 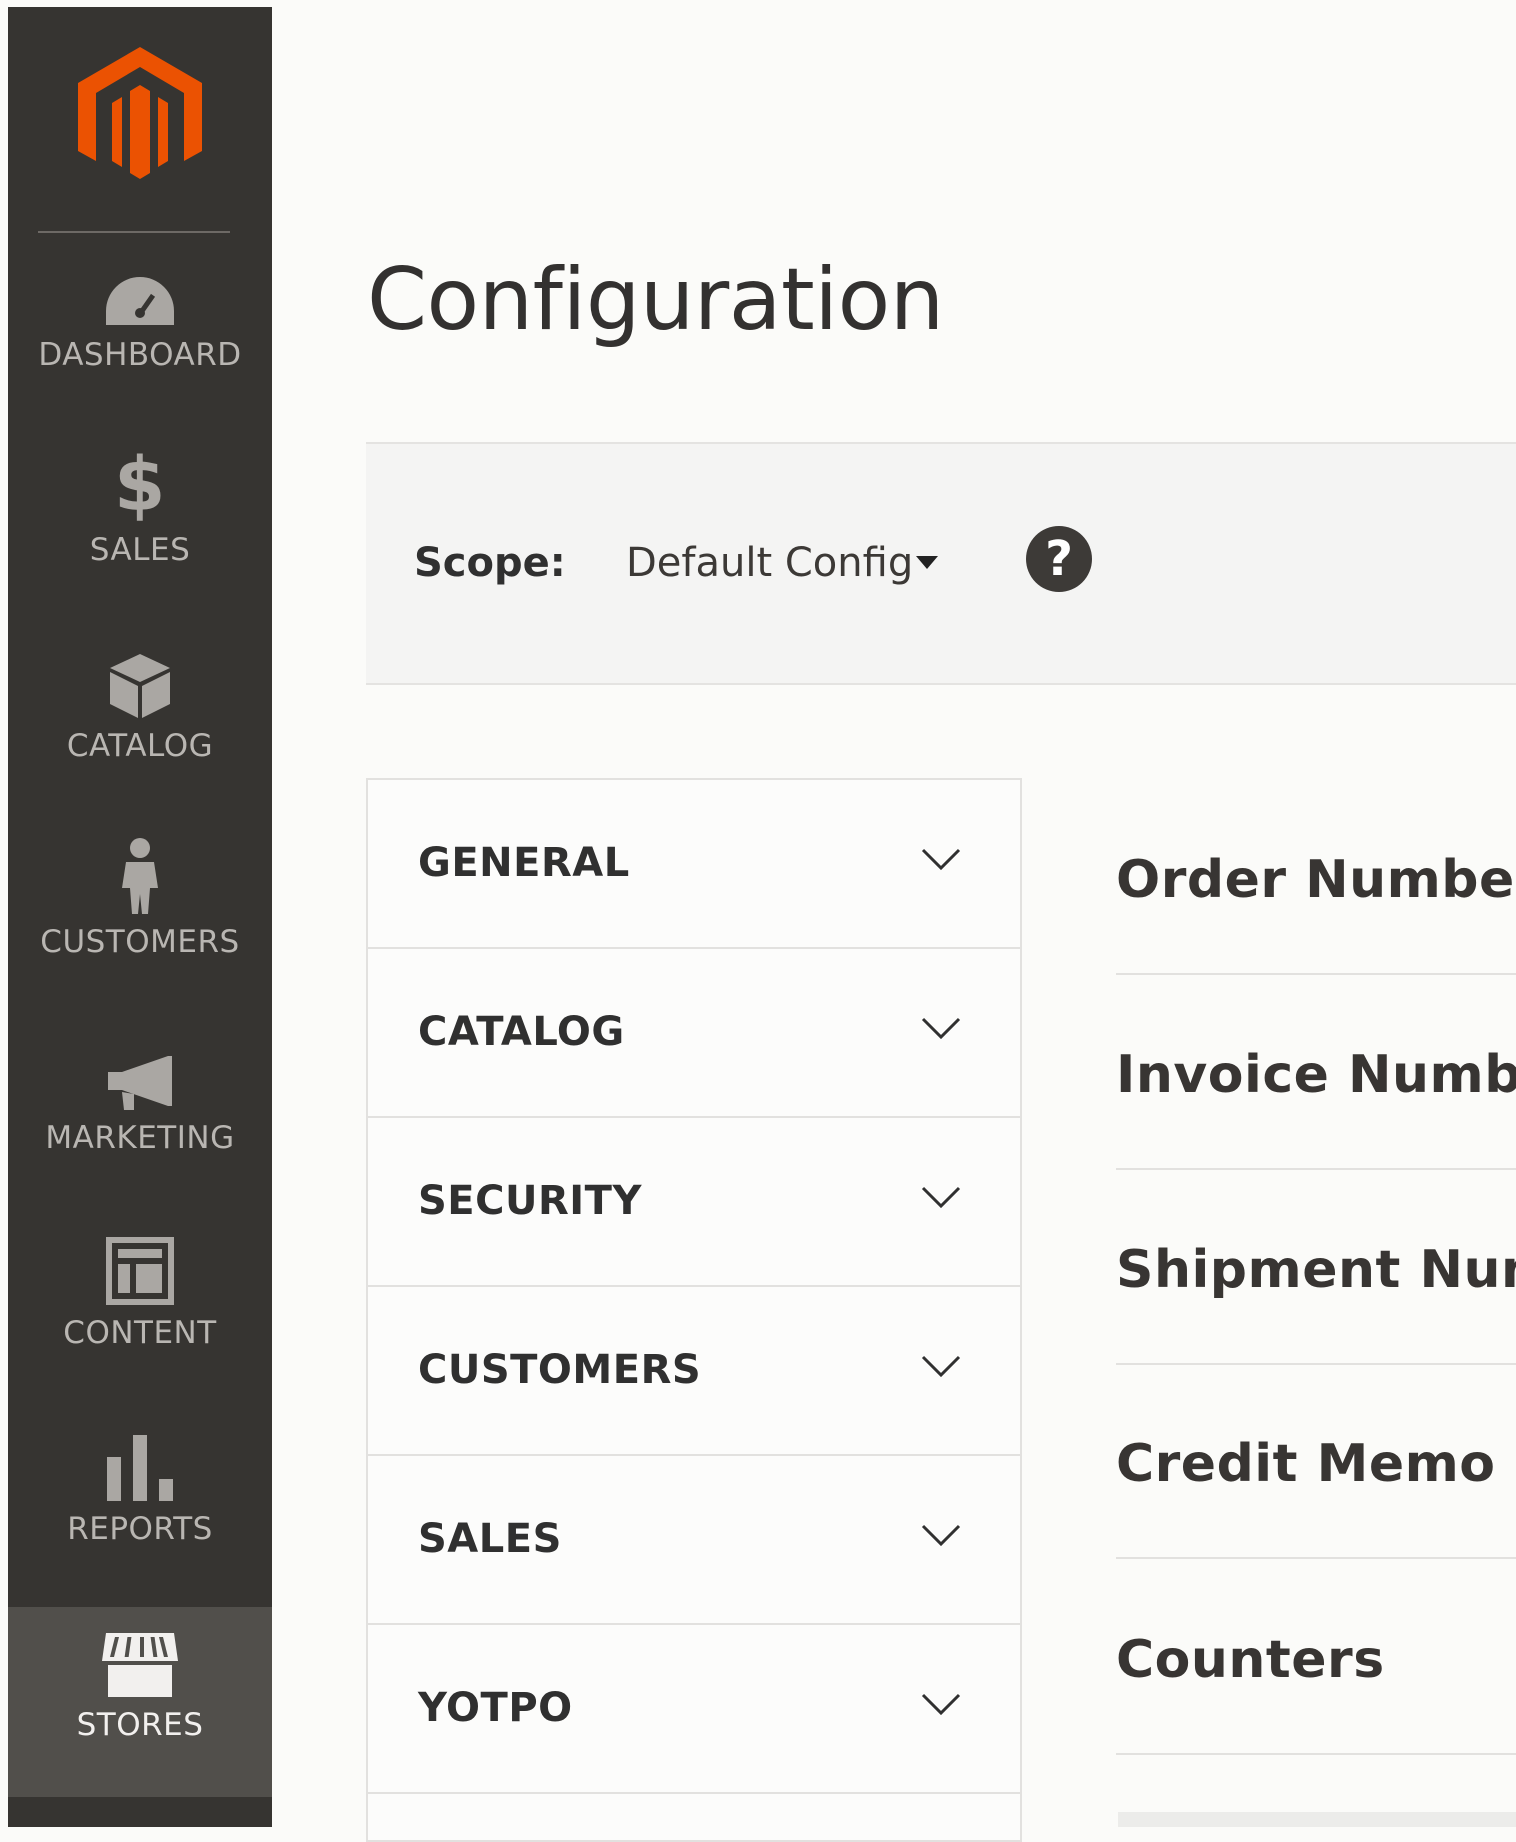 What do you see at coordinates (140, 332) in the screenshot?
I see `nav-dashboard: DASHBOARD` at bounding box center [140, 332].